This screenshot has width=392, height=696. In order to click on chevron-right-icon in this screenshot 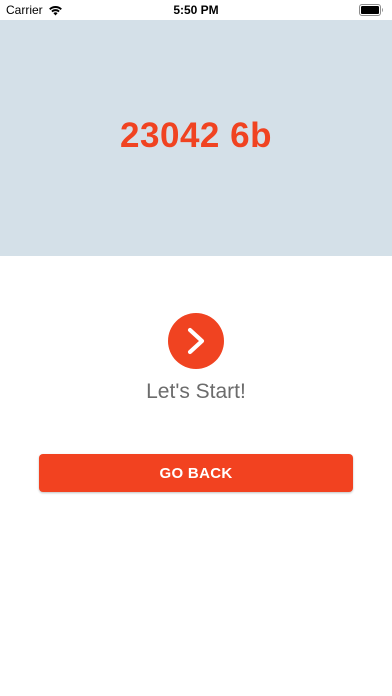, I will do `click(196, 341)`.